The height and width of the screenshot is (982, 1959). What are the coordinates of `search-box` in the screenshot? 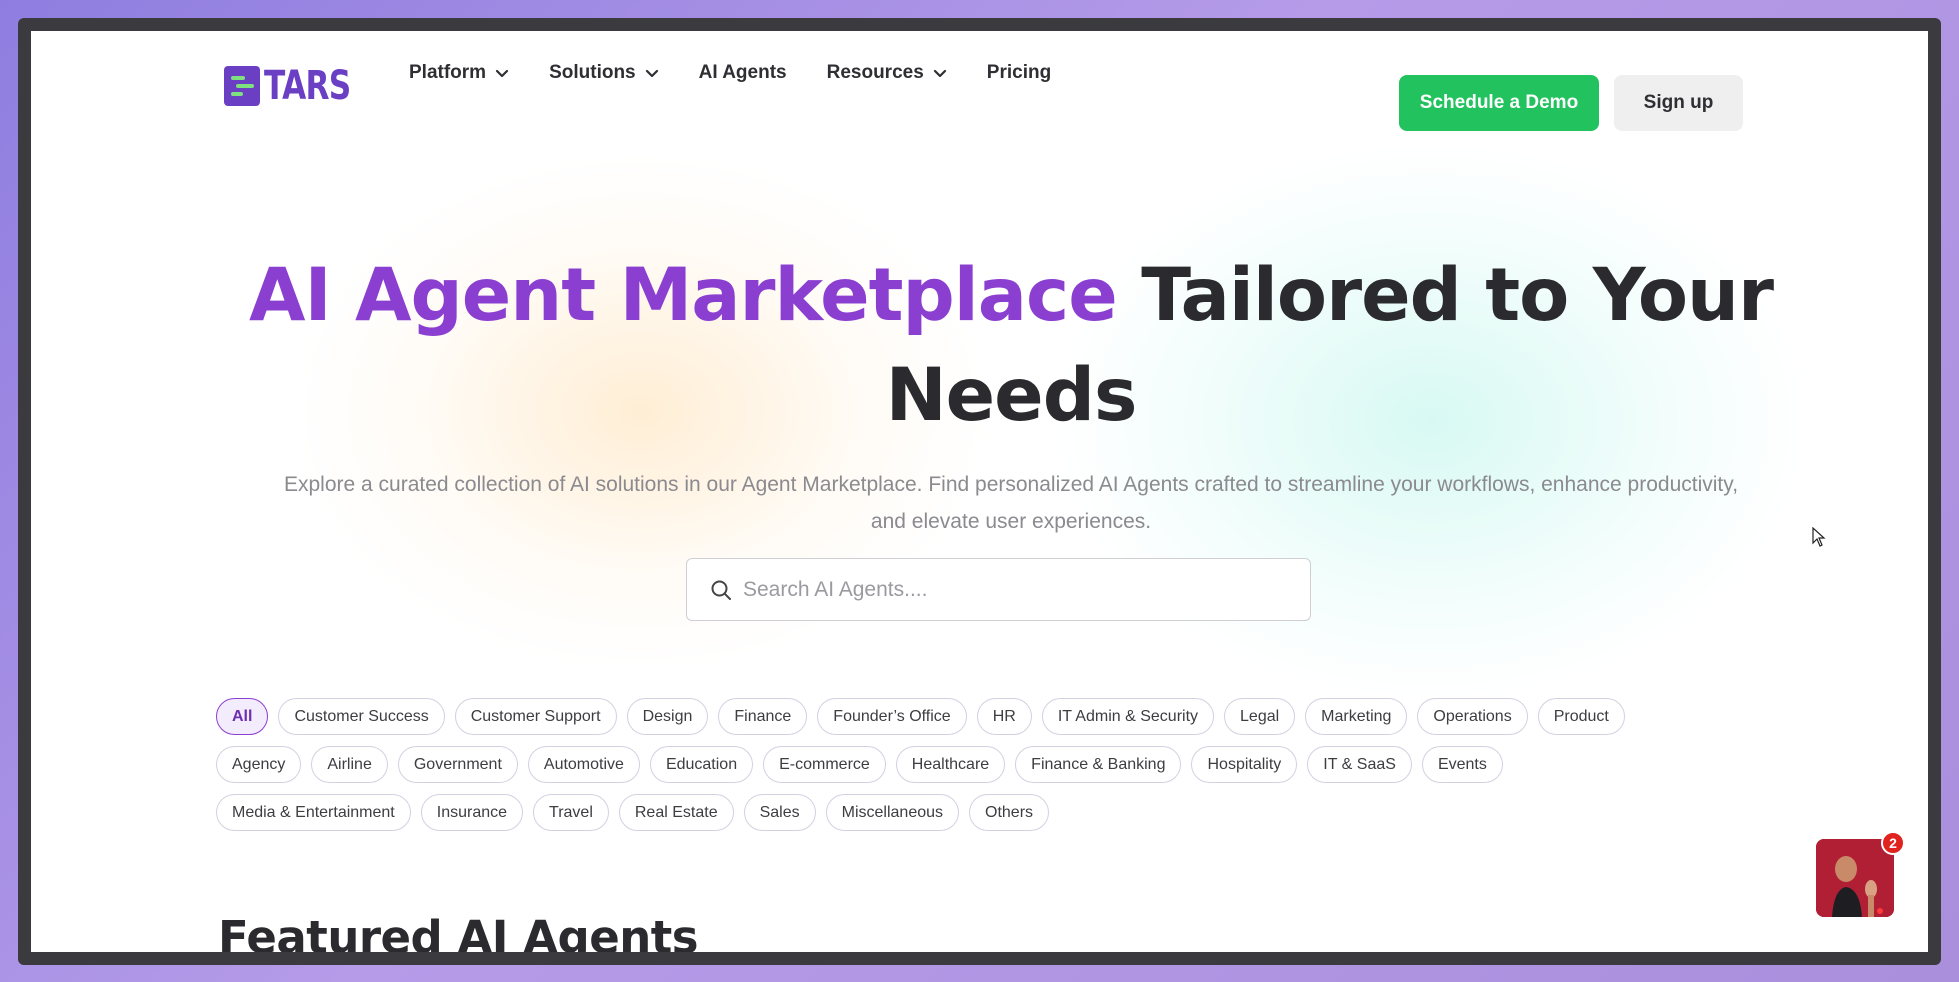 It's located at (998, 589).